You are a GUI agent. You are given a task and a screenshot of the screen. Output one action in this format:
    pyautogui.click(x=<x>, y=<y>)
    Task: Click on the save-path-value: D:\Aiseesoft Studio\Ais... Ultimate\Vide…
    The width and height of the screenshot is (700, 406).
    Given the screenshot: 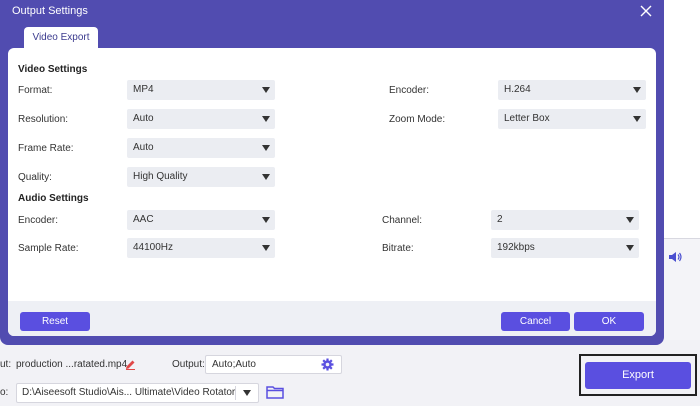 What is the action you would take?
    pyautogui.click(x=129, y=392)
    